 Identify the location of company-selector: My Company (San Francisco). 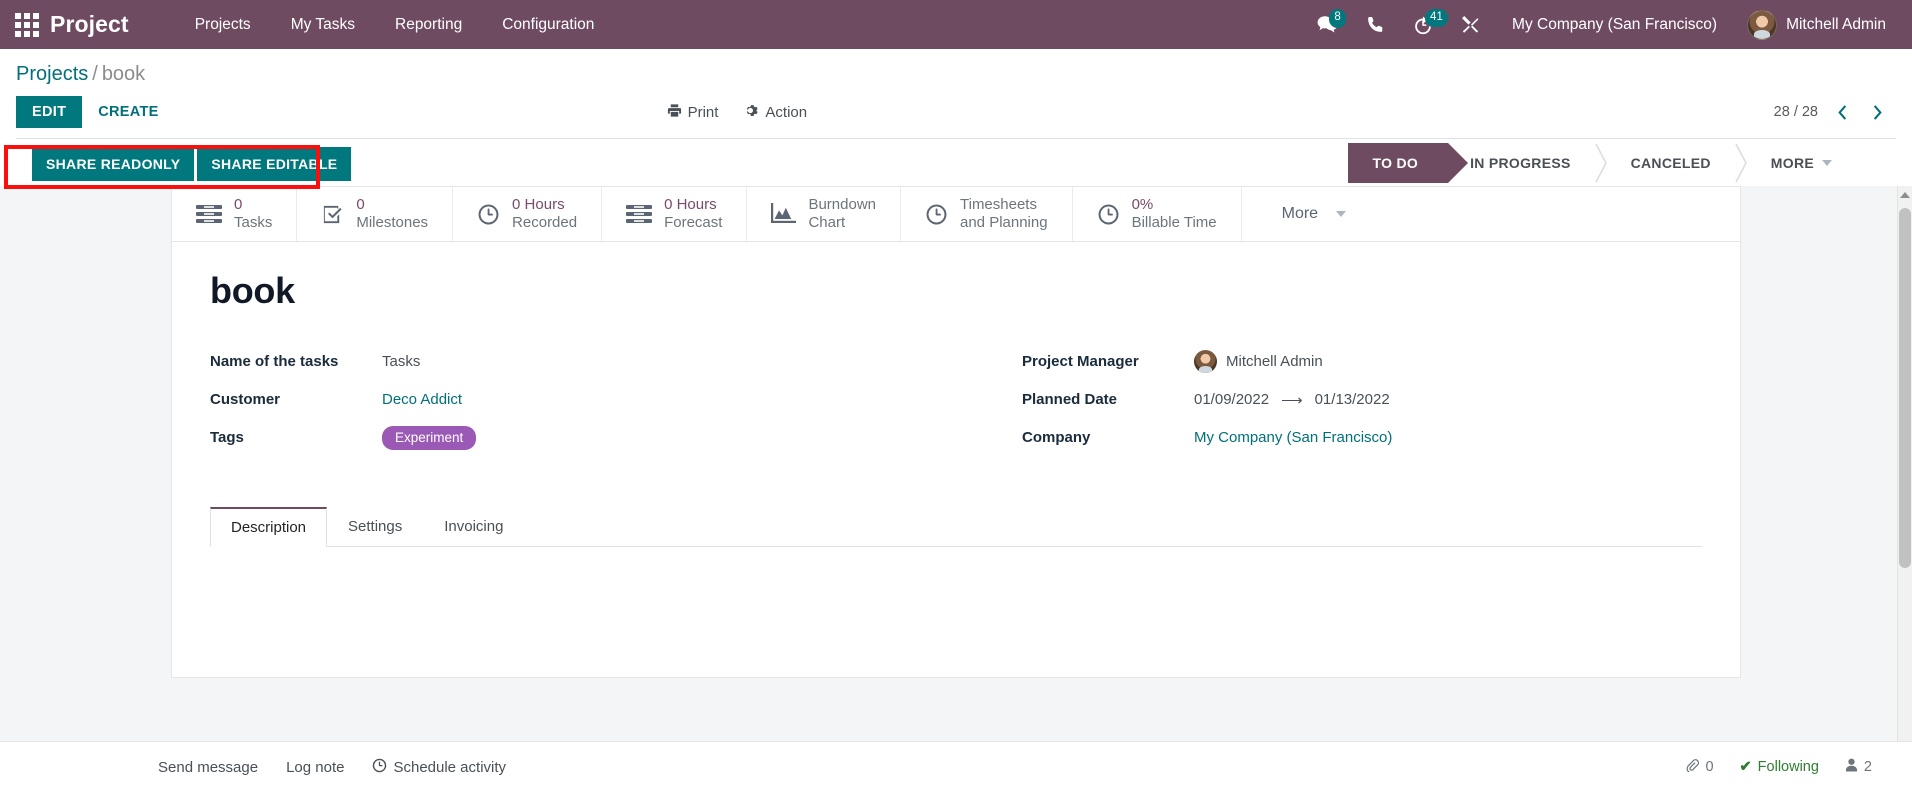
(1614, 25).